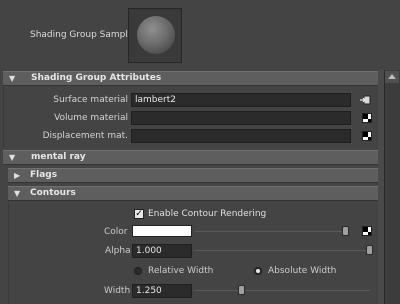 Image resolution: width=400 pixels, height=304 pixels. What do you see at coordinates (282, 250) in the screenshot?
I see `alpha-slider-track` at bounding box center [282, 250].